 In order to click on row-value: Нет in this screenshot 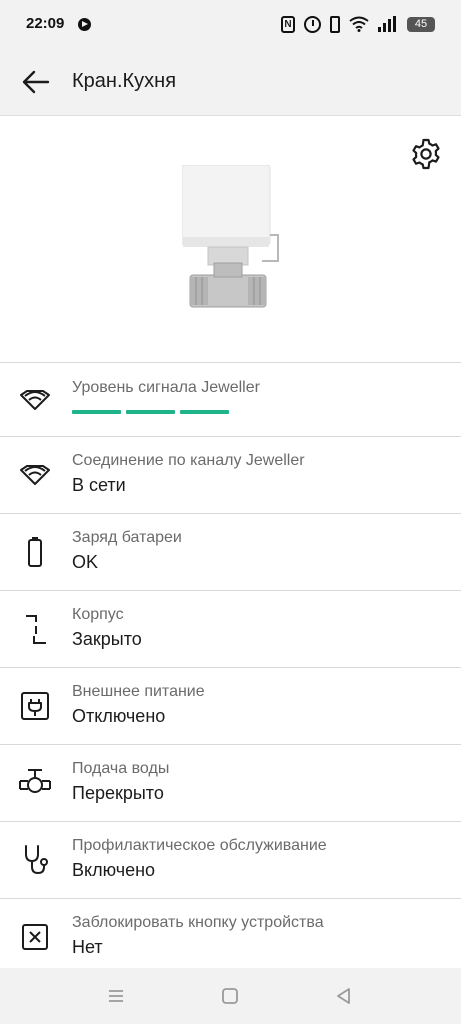, I will do `click(87, 947)`.